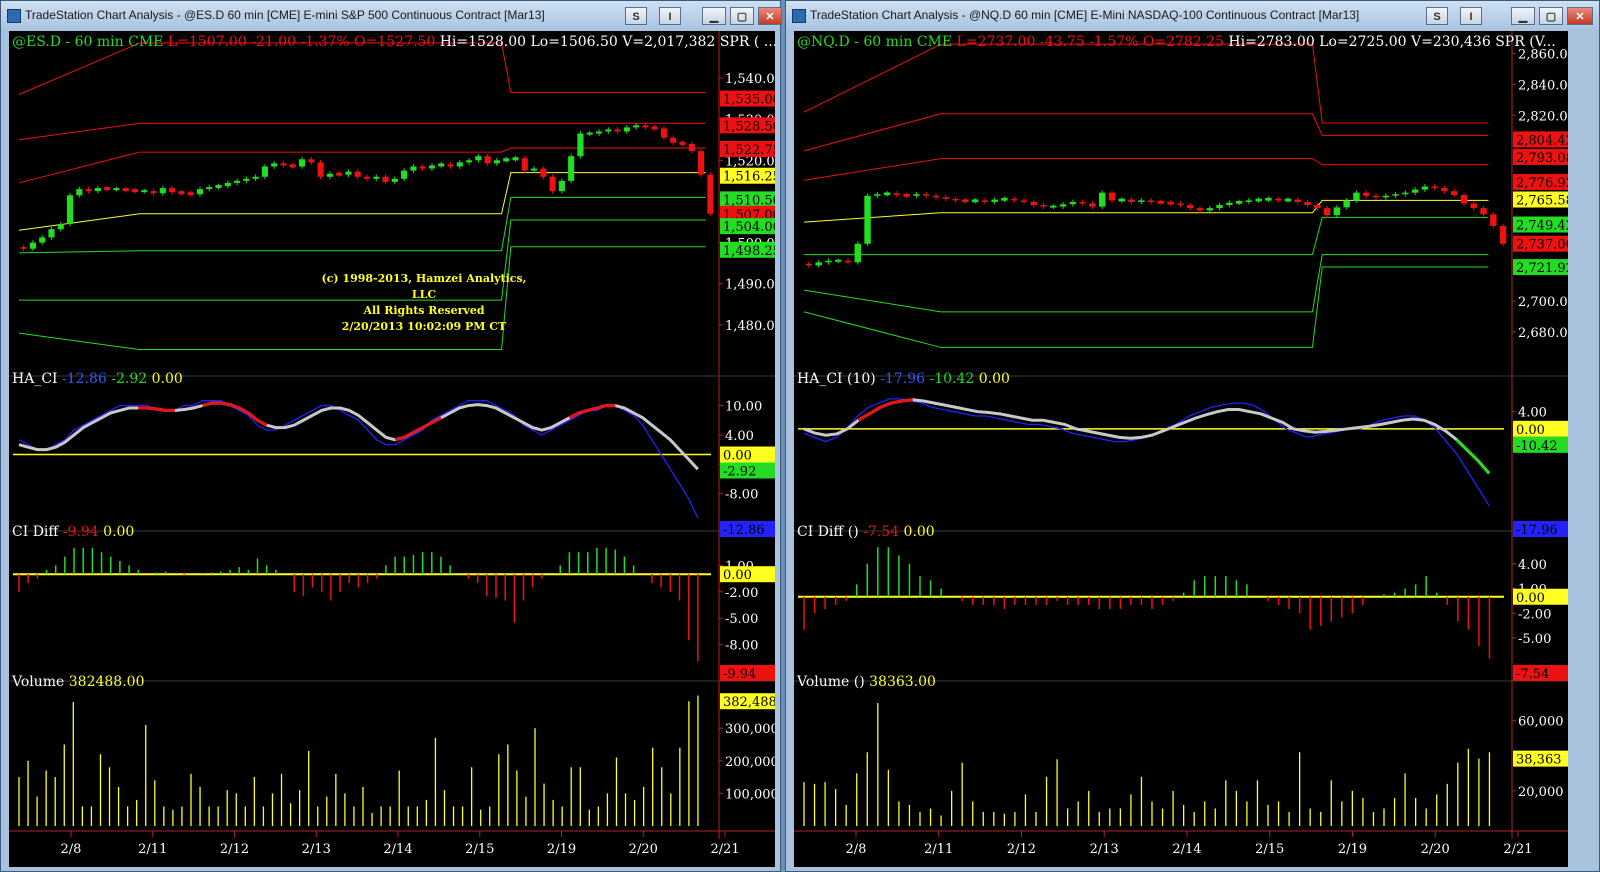 The image size is (1600, 872). What do you see at coordinates (866, 682) in the screenshot?
I see `right-volume-header: Volume () 38363.00` at bounding box center [866, 682].